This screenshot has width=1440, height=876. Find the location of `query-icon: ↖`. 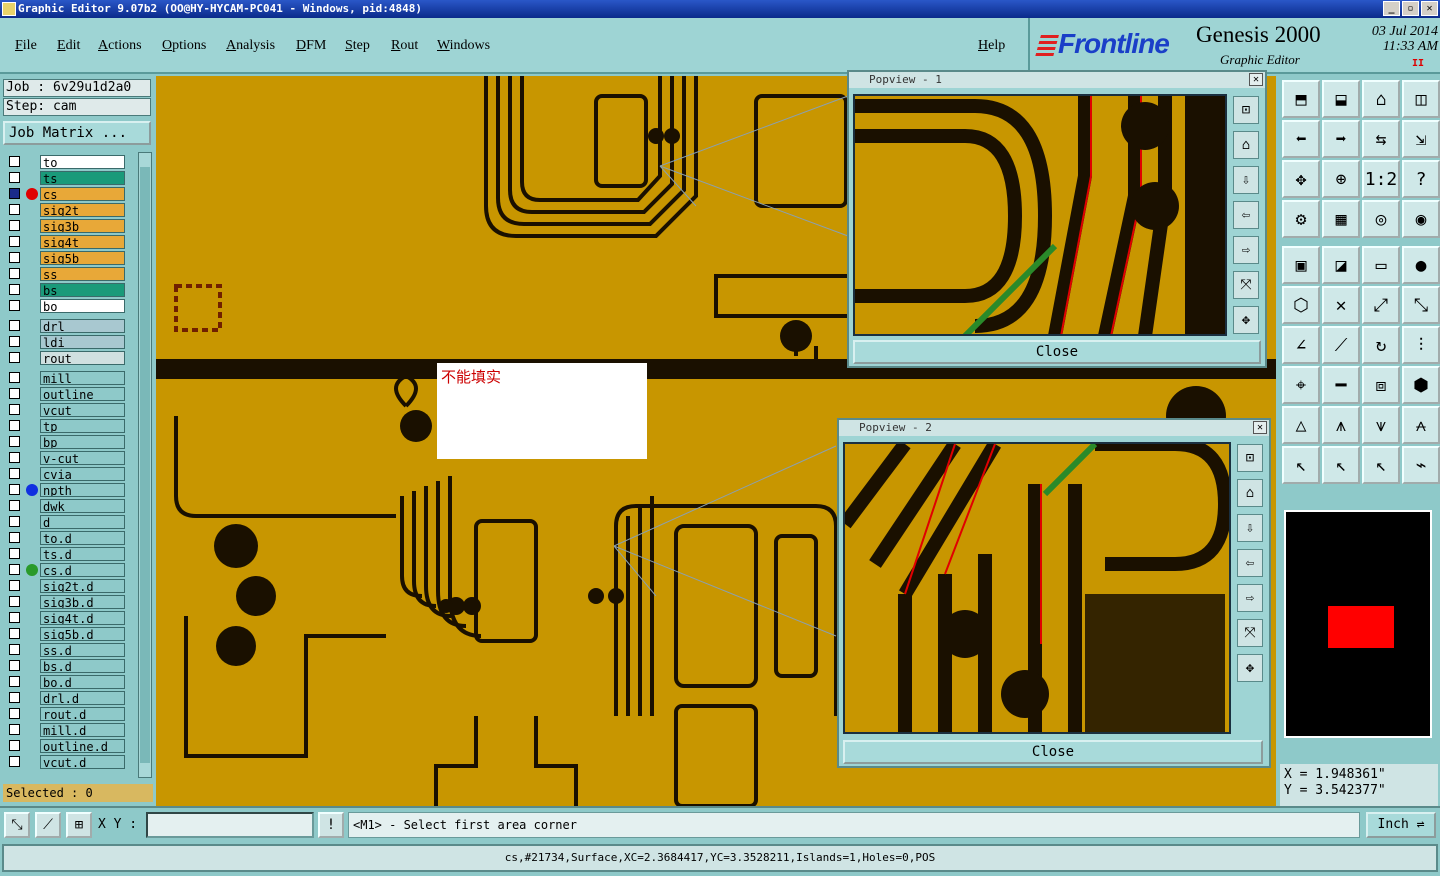

query-icon: ↖ is located at coordinates (1381, 465).